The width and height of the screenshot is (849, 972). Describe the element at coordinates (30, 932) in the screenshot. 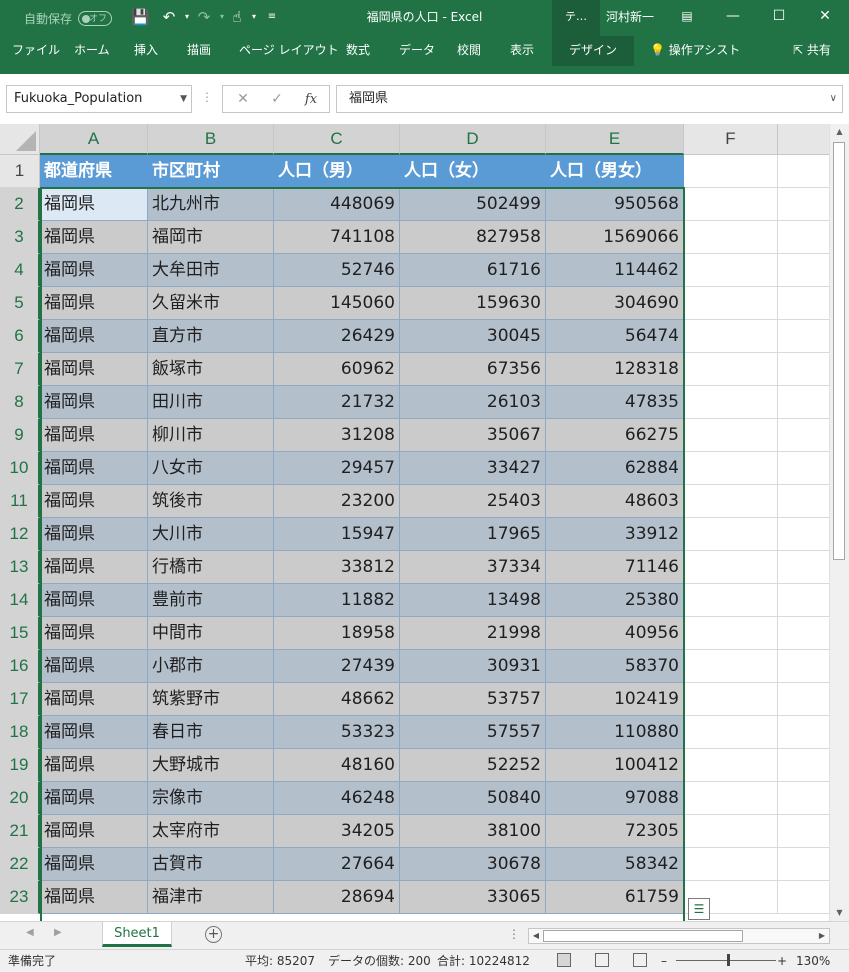

I see `prev-sheet-icon: ◀` at that location.